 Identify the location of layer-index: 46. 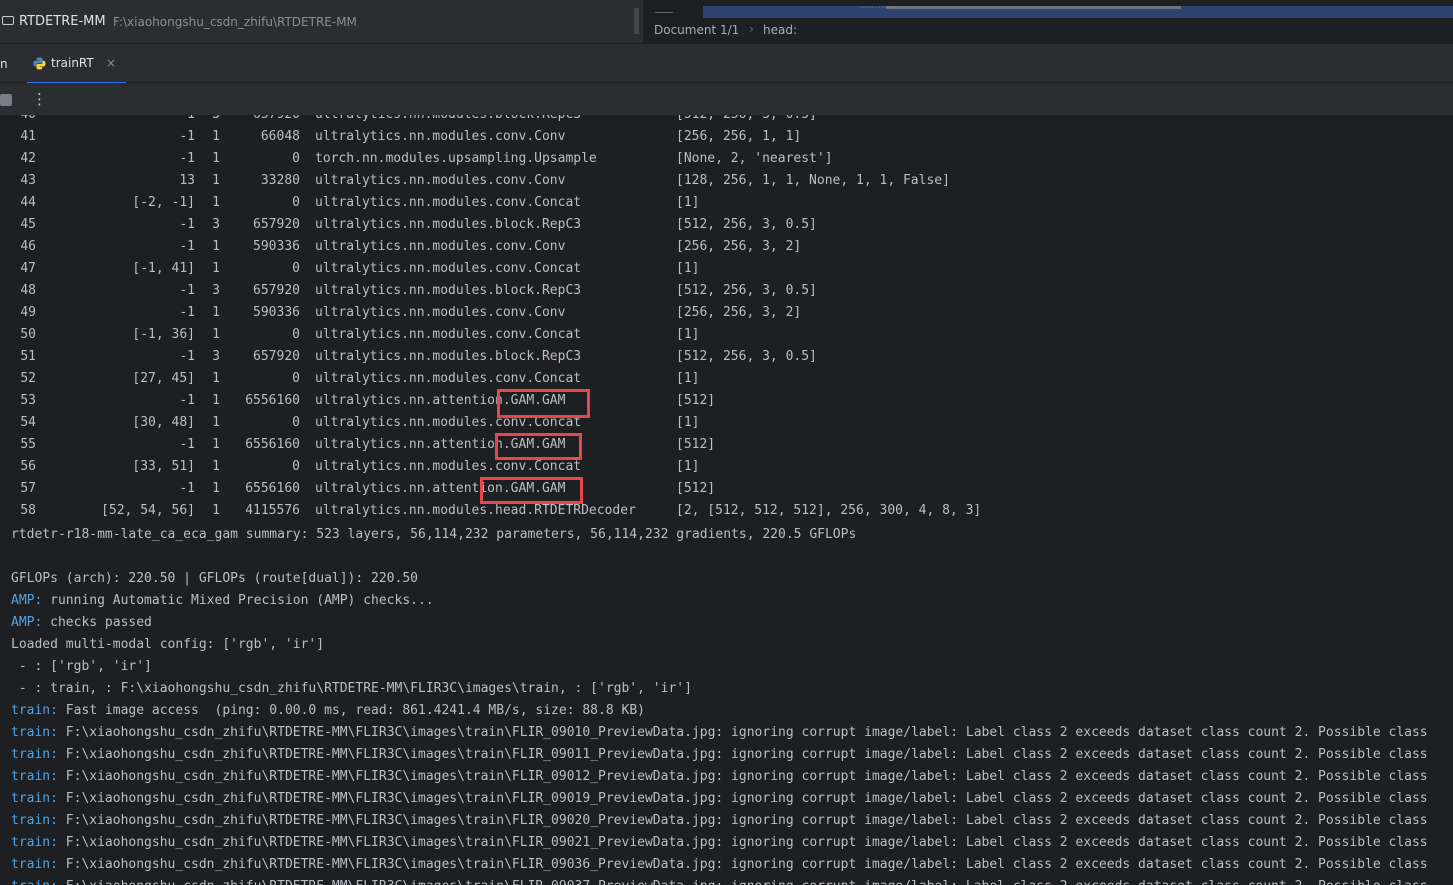
(28, 246).